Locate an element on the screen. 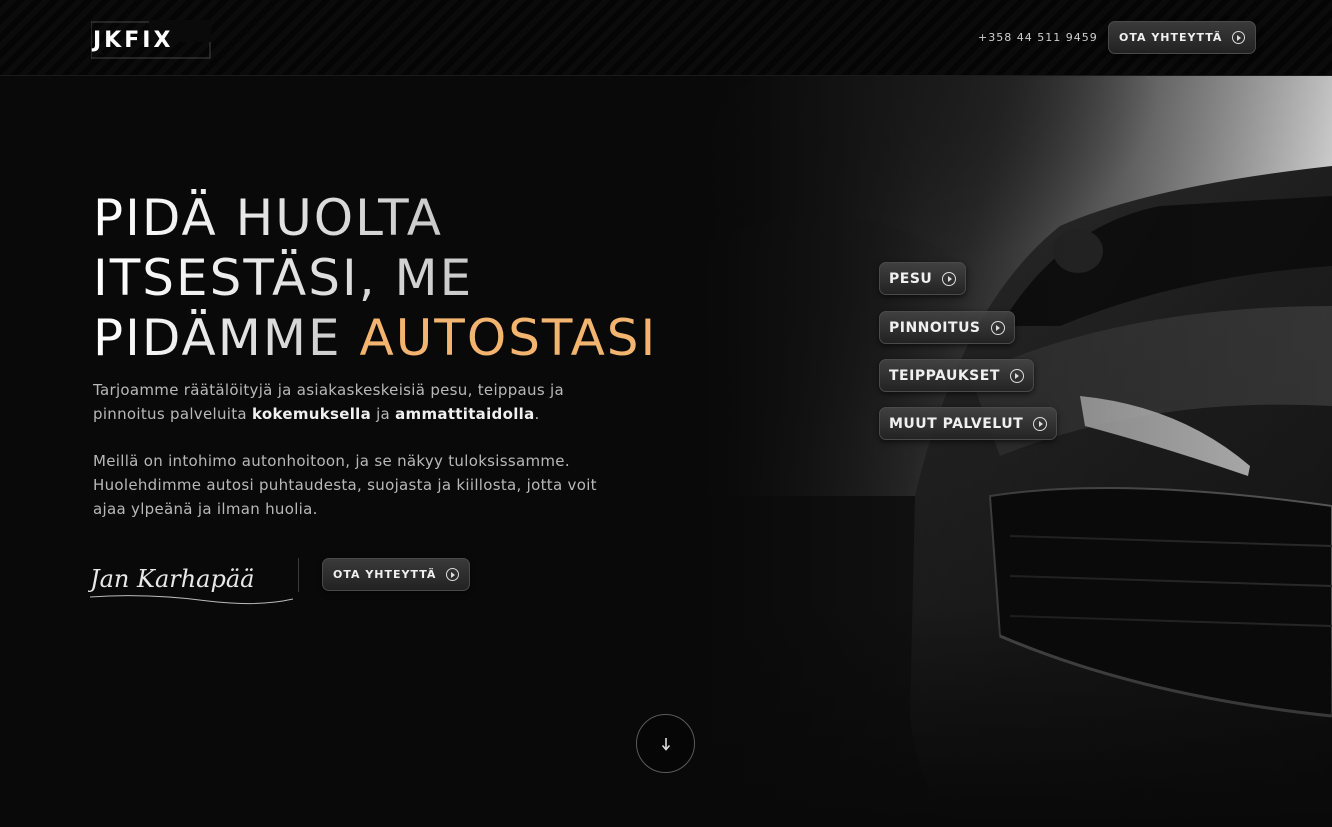 The height and width of the screenshot is (827, 1332). service-label: TEIPPAUKSET is located at coordinates (944, 375).